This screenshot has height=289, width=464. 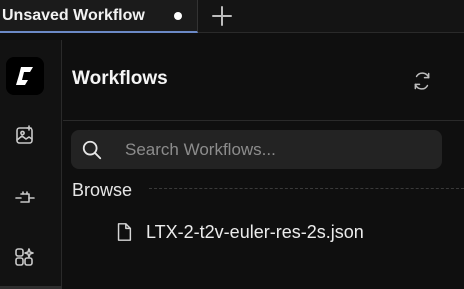 I want to click on sidebar-item-nodes, so click(x=25, y=198).